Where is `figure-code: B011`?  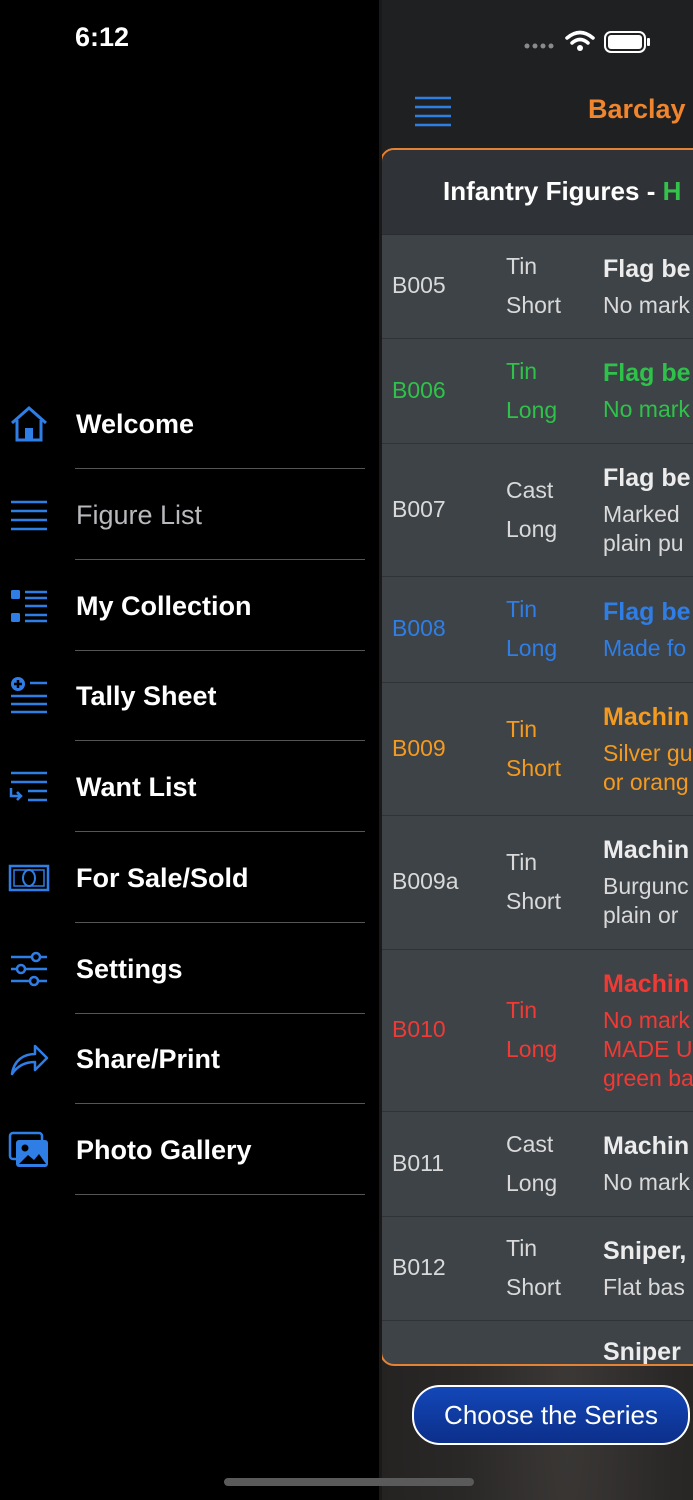
figure-code: B011 is located at coordinates (418, 1162).